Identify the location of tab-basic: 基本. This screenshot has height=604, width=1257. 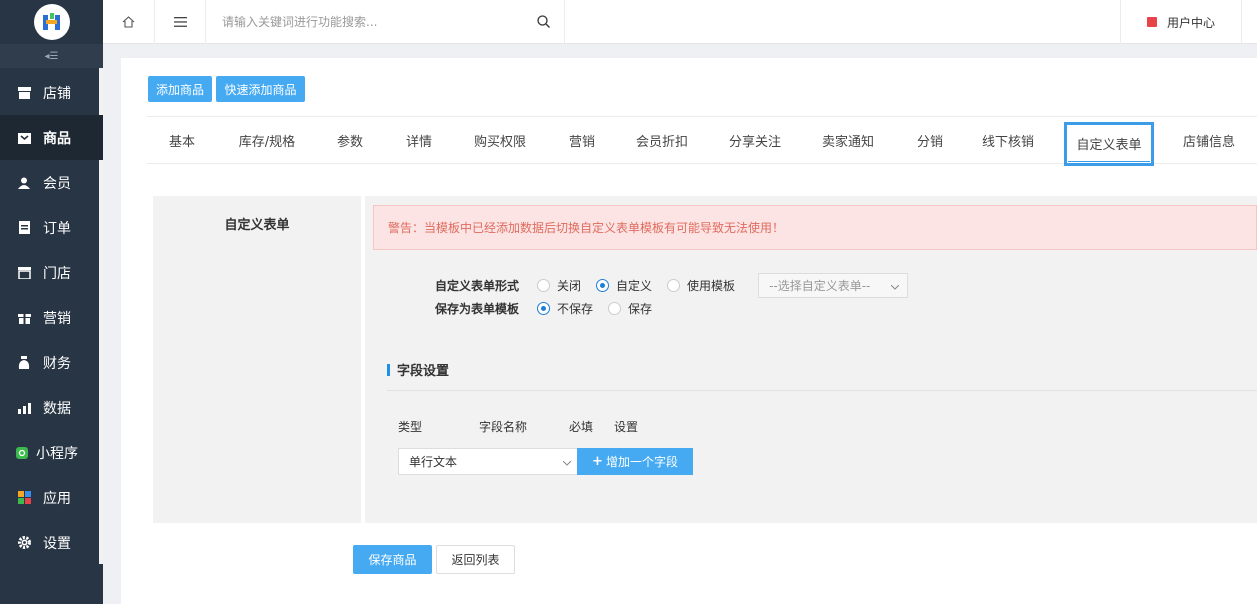
(182, 140).